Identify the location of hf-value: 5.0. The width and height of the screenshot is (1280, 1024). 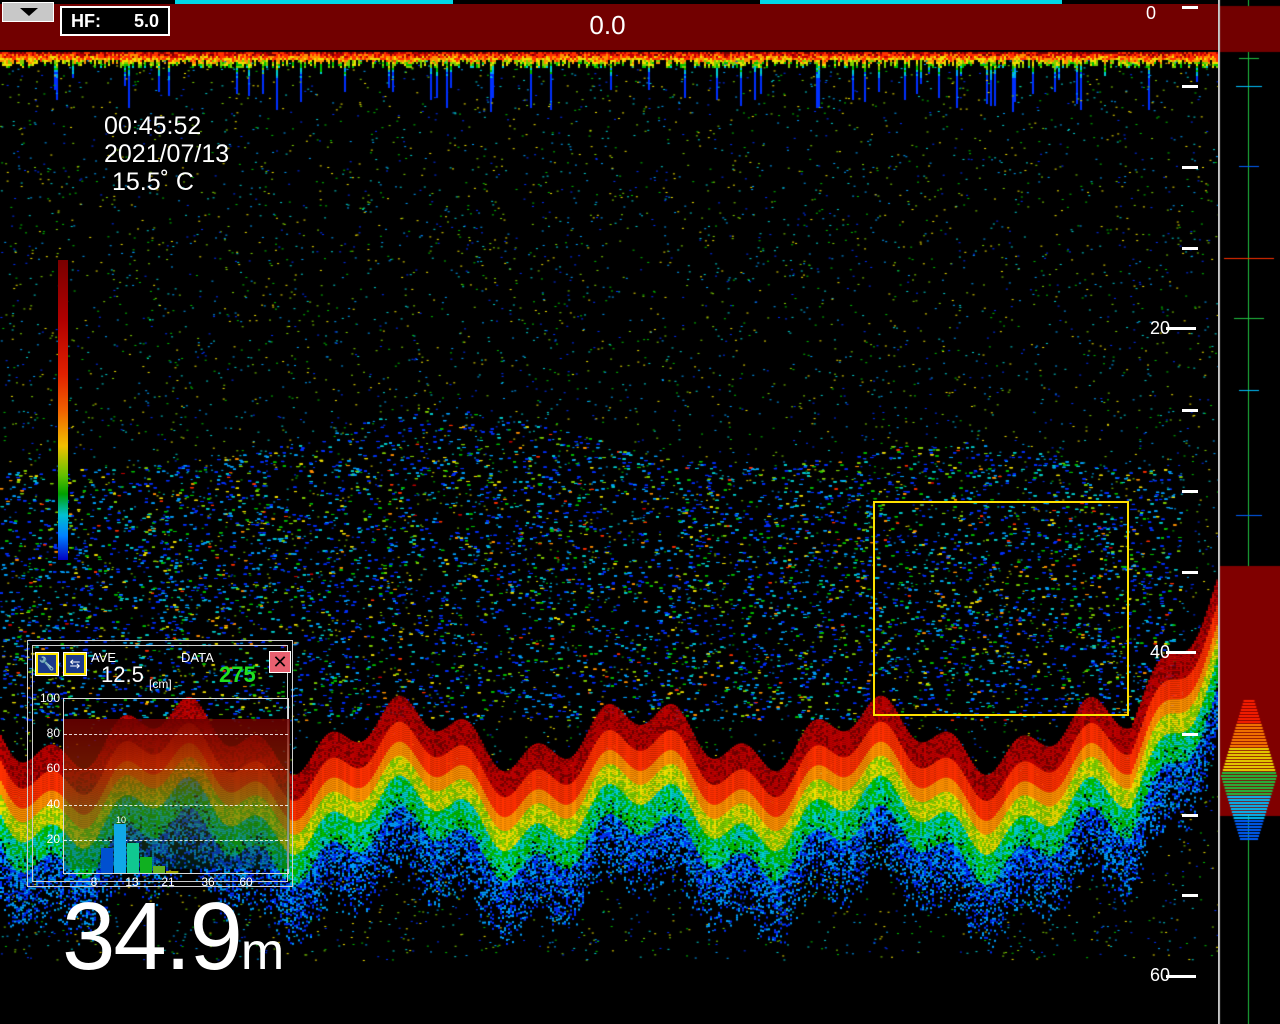
(146, 21).